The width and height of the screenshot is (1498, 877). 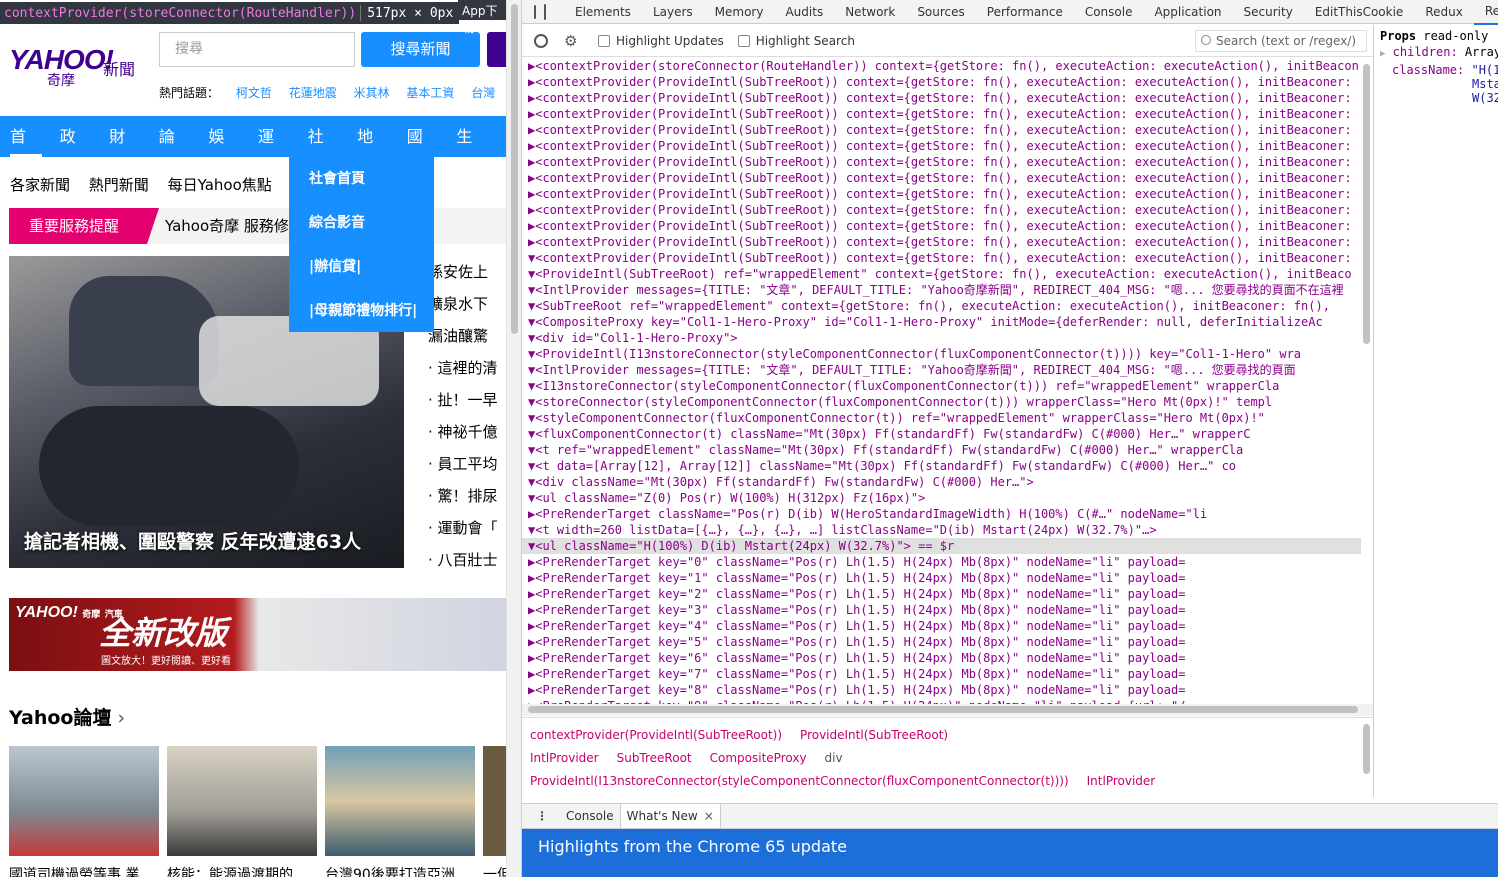 I want to click on nav-item-life: 生活, so click(x=472, y=151).